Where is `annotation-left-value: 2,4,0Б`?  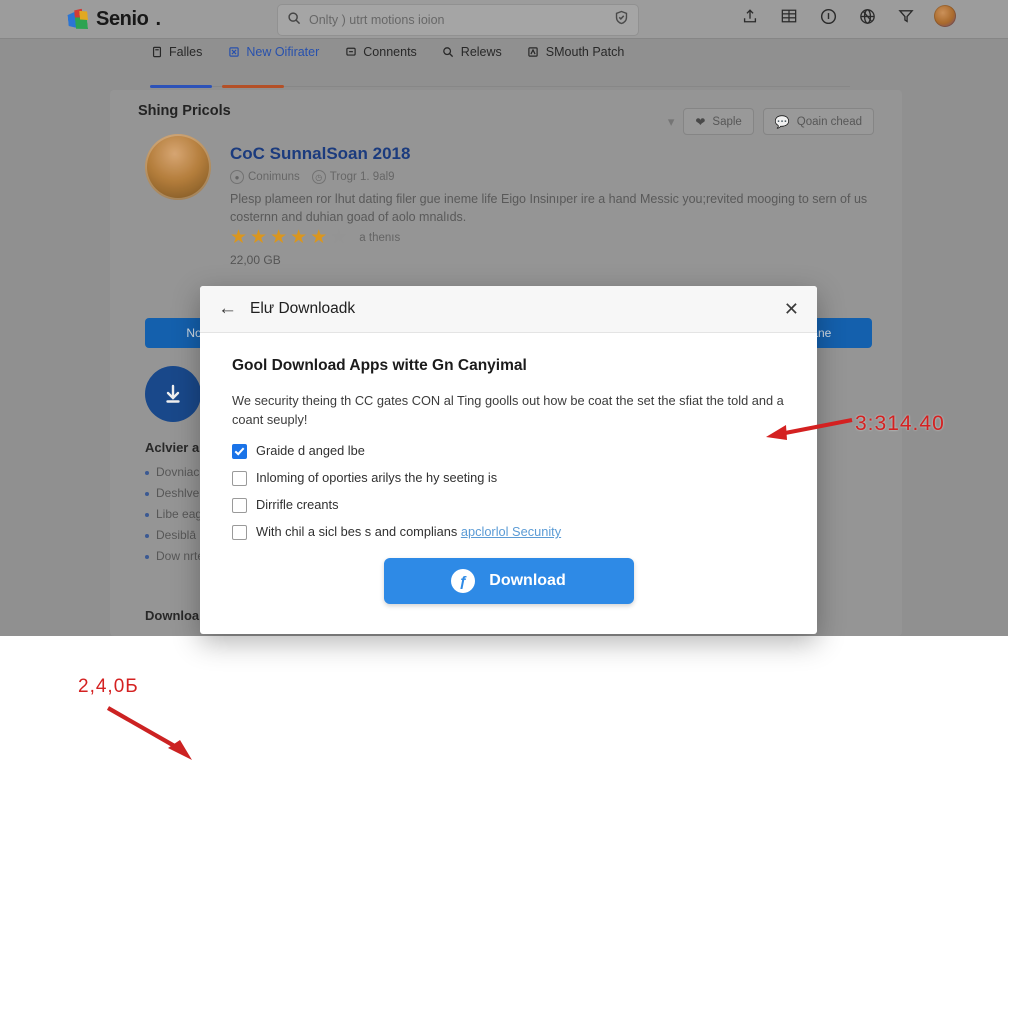 annotation-left-value: 2,4,0Б is located at coordinates (108, 686).